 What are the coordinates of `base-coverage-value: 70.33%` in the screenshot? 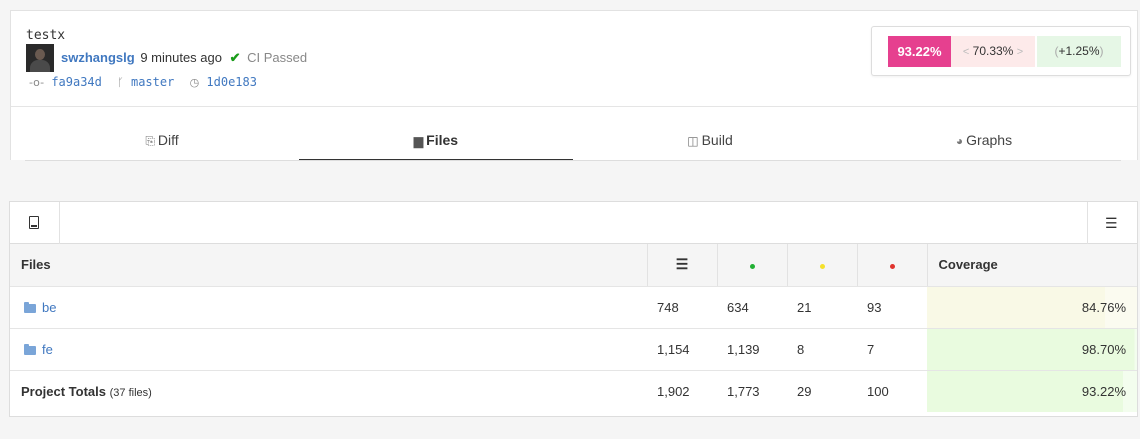 It's located at (993, 51).